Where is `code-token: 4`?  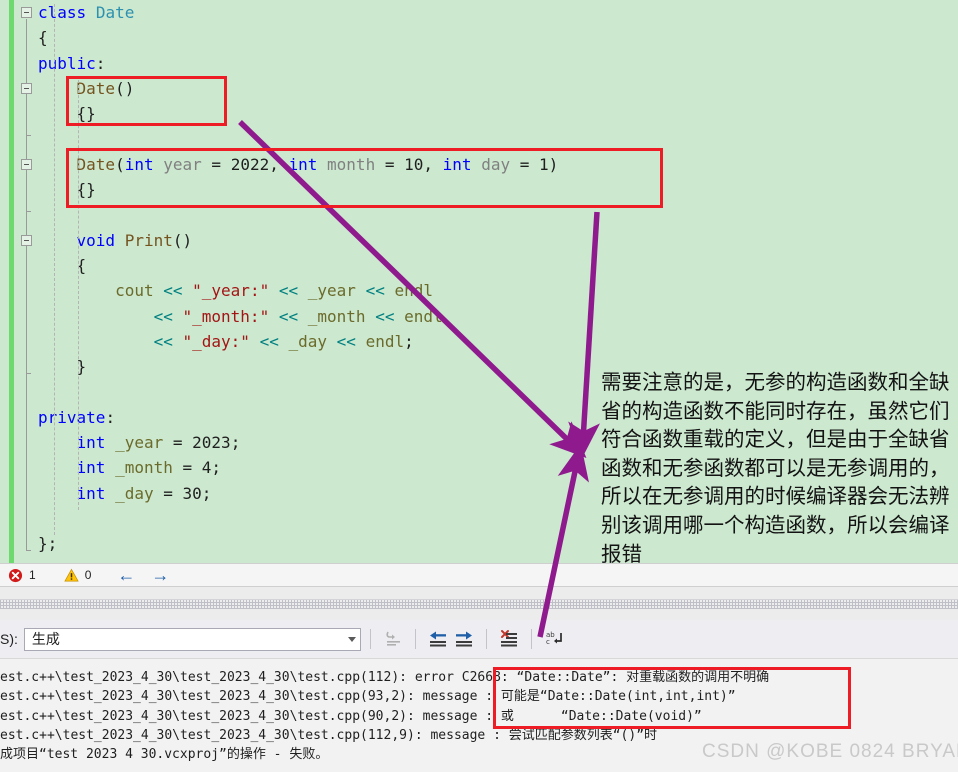
code-token: 4 is located at coordinates (206, 468).